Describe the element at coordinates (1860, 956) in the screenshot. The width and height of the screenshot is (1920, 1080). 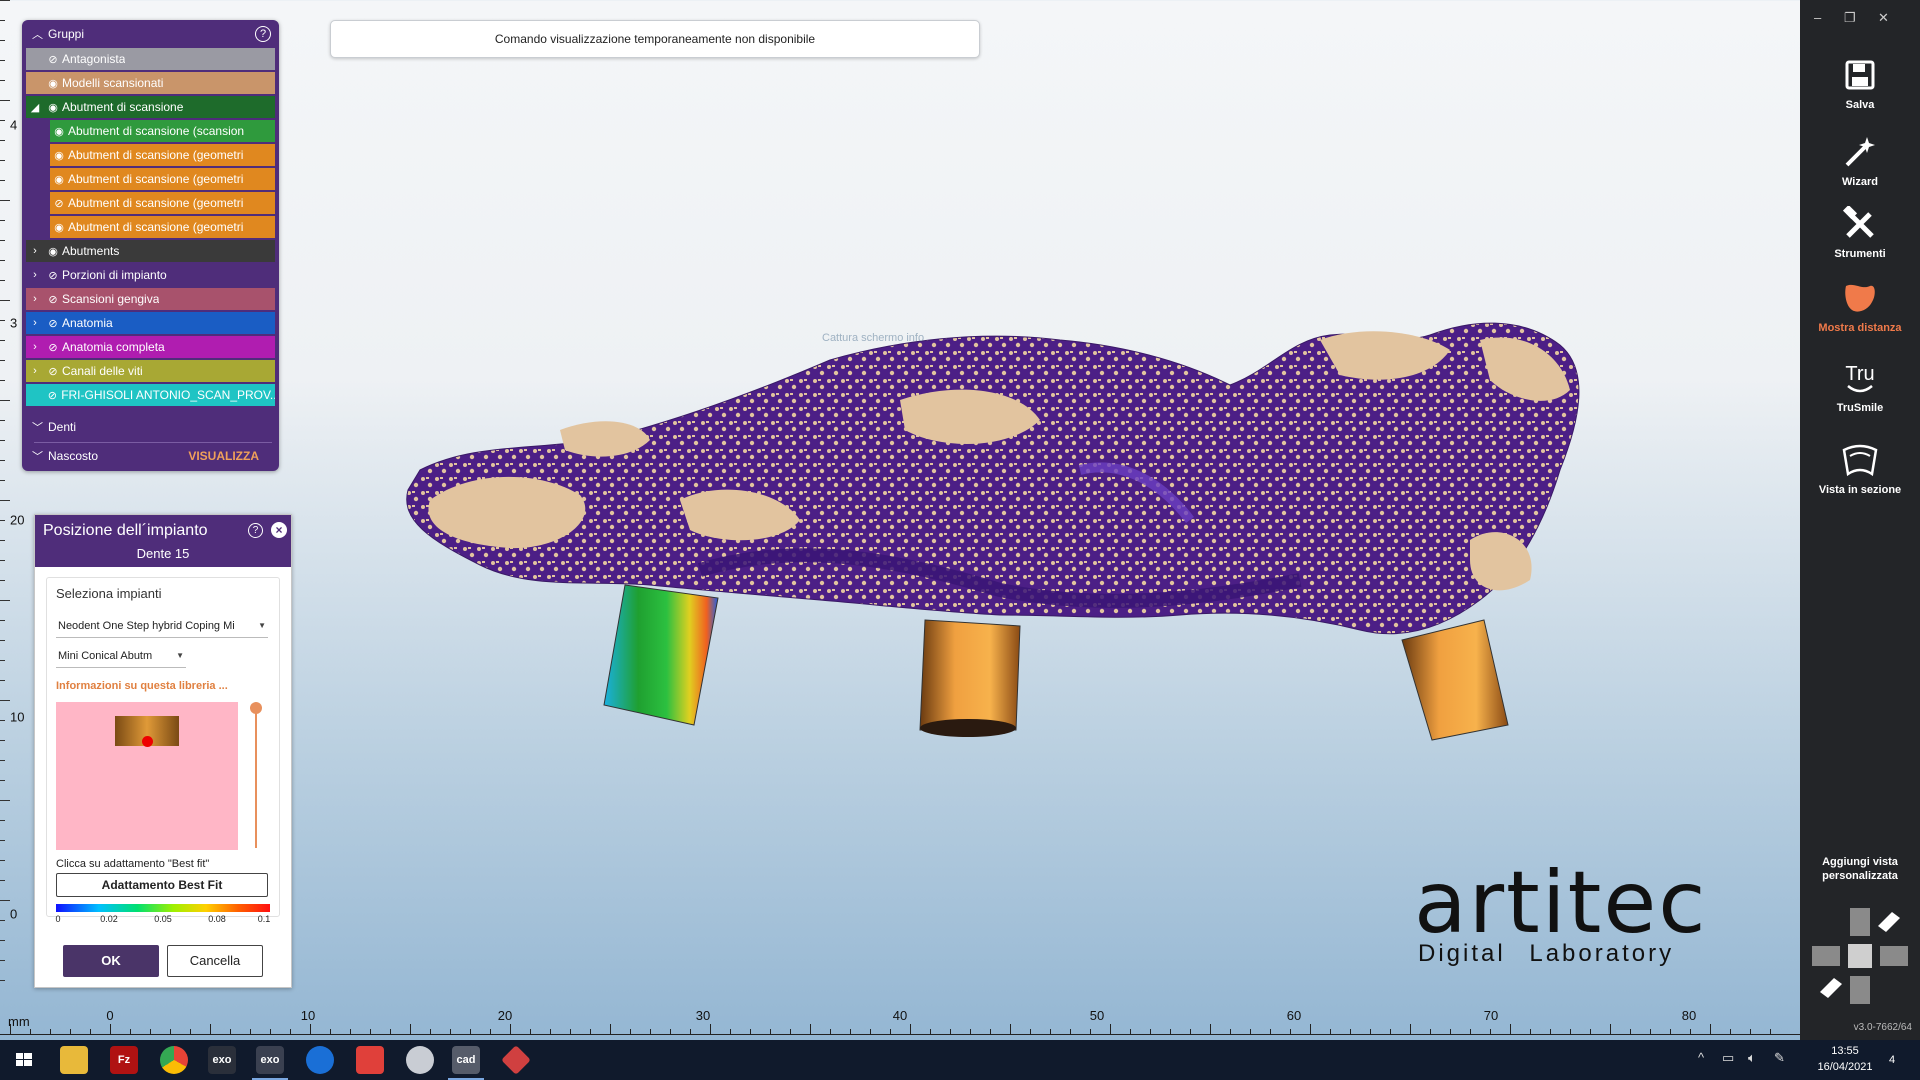
I see `view-navigator-icon` at that location.